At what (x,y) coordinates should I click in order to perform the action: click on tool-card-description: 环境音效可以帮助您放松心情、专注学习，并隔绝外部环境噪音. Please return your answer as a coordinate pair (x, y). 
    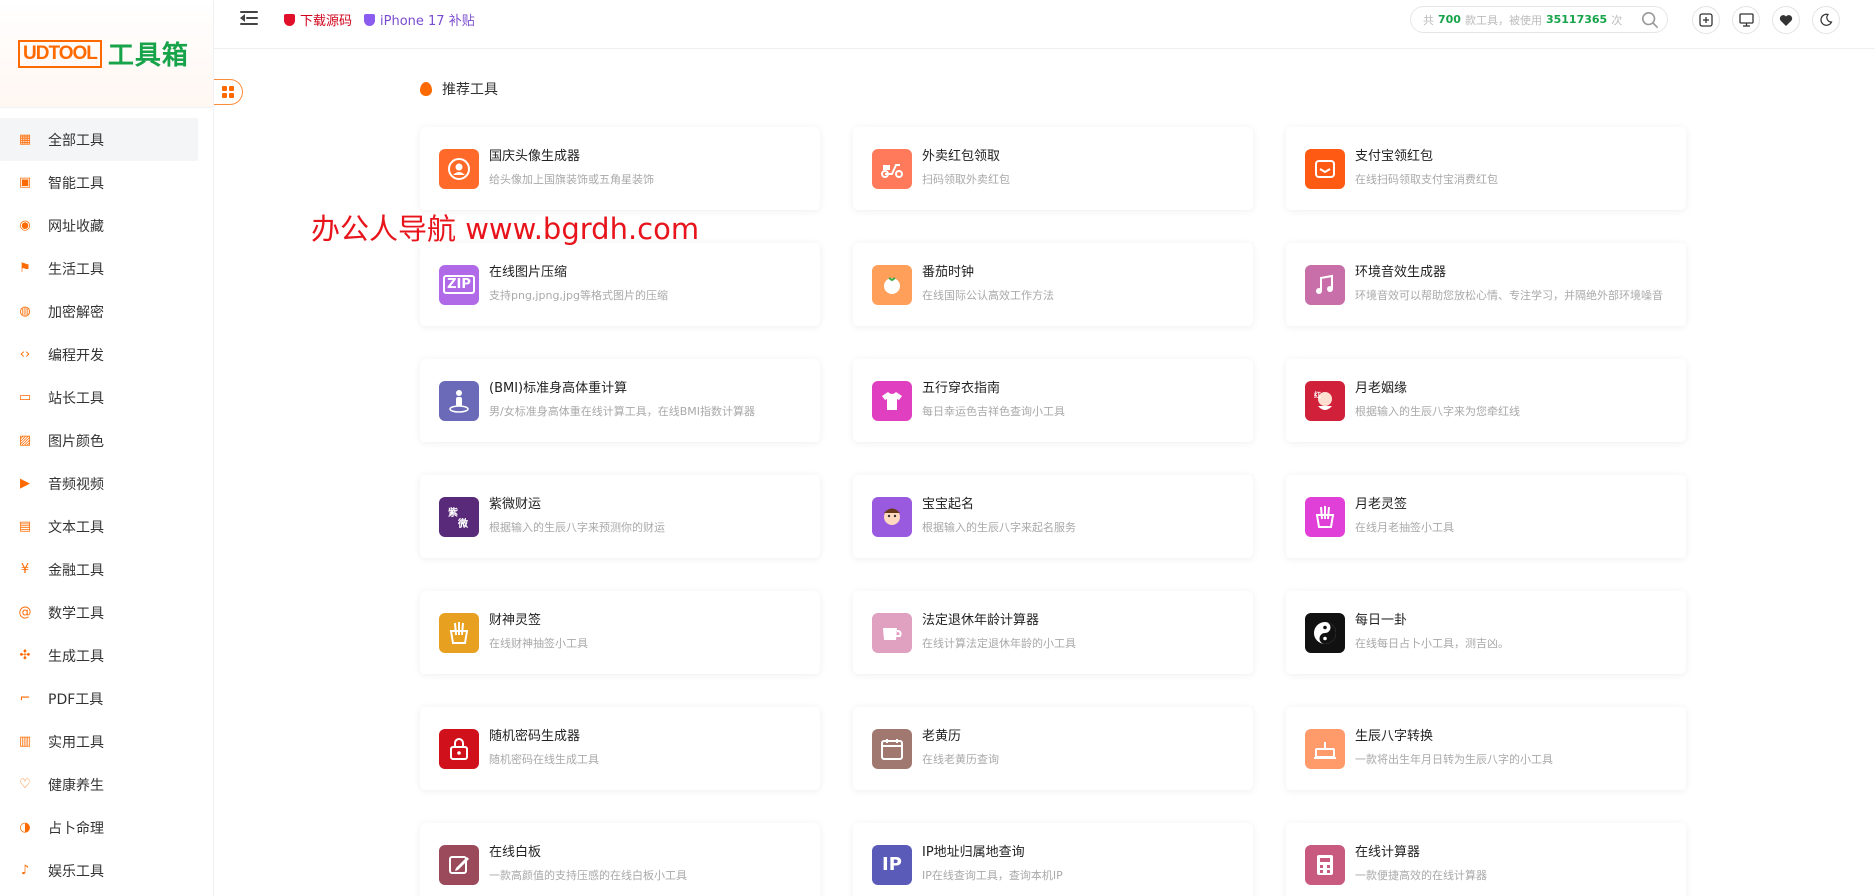
    Looking at the image, I should click on (1509, 295).